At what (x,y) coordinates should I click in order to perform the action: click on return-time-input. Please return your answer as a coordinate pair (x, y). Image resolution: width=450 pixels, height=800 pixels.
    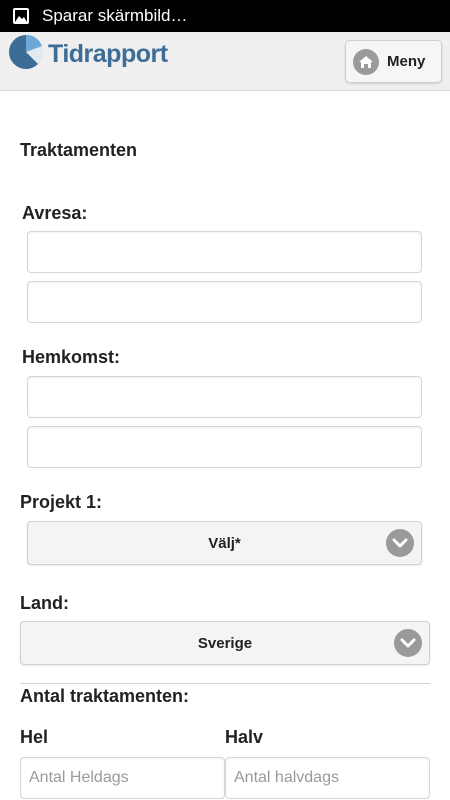
    Looking at the image, I should click on (224, 447).